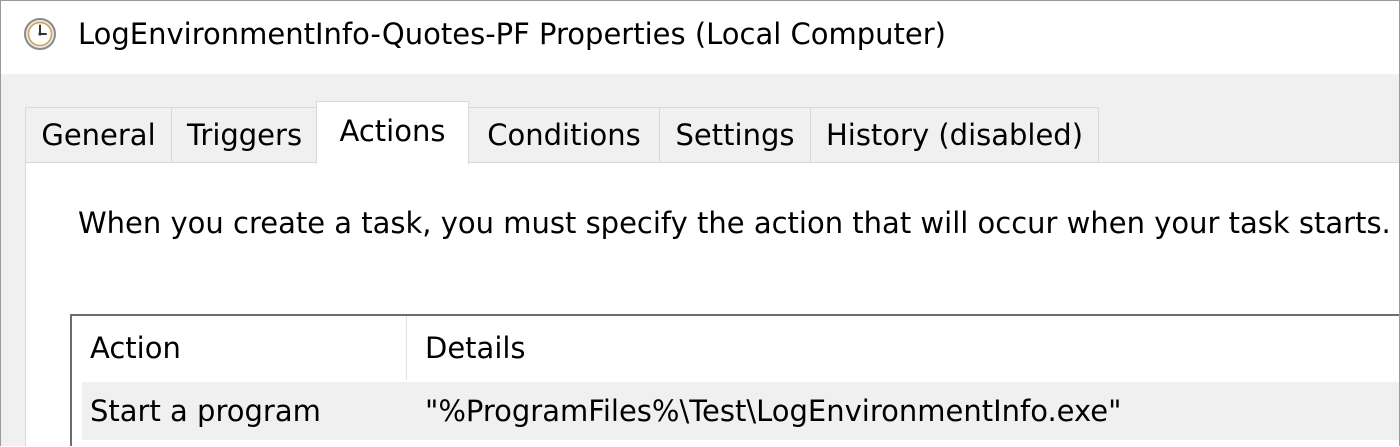  What do you see at coordinates (244, 134) in the screenshot?
I see `tab-triggers: Triggers` at bounding box center [244, 134].